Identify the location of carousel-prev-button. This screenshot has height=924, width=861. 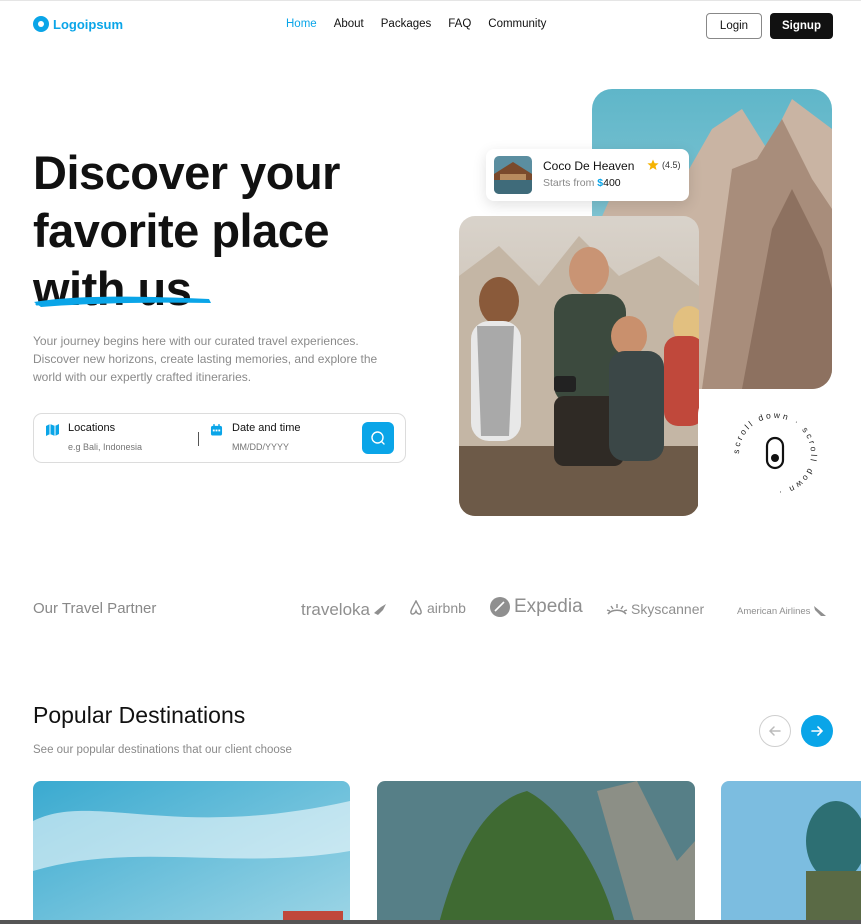
(775, 731).